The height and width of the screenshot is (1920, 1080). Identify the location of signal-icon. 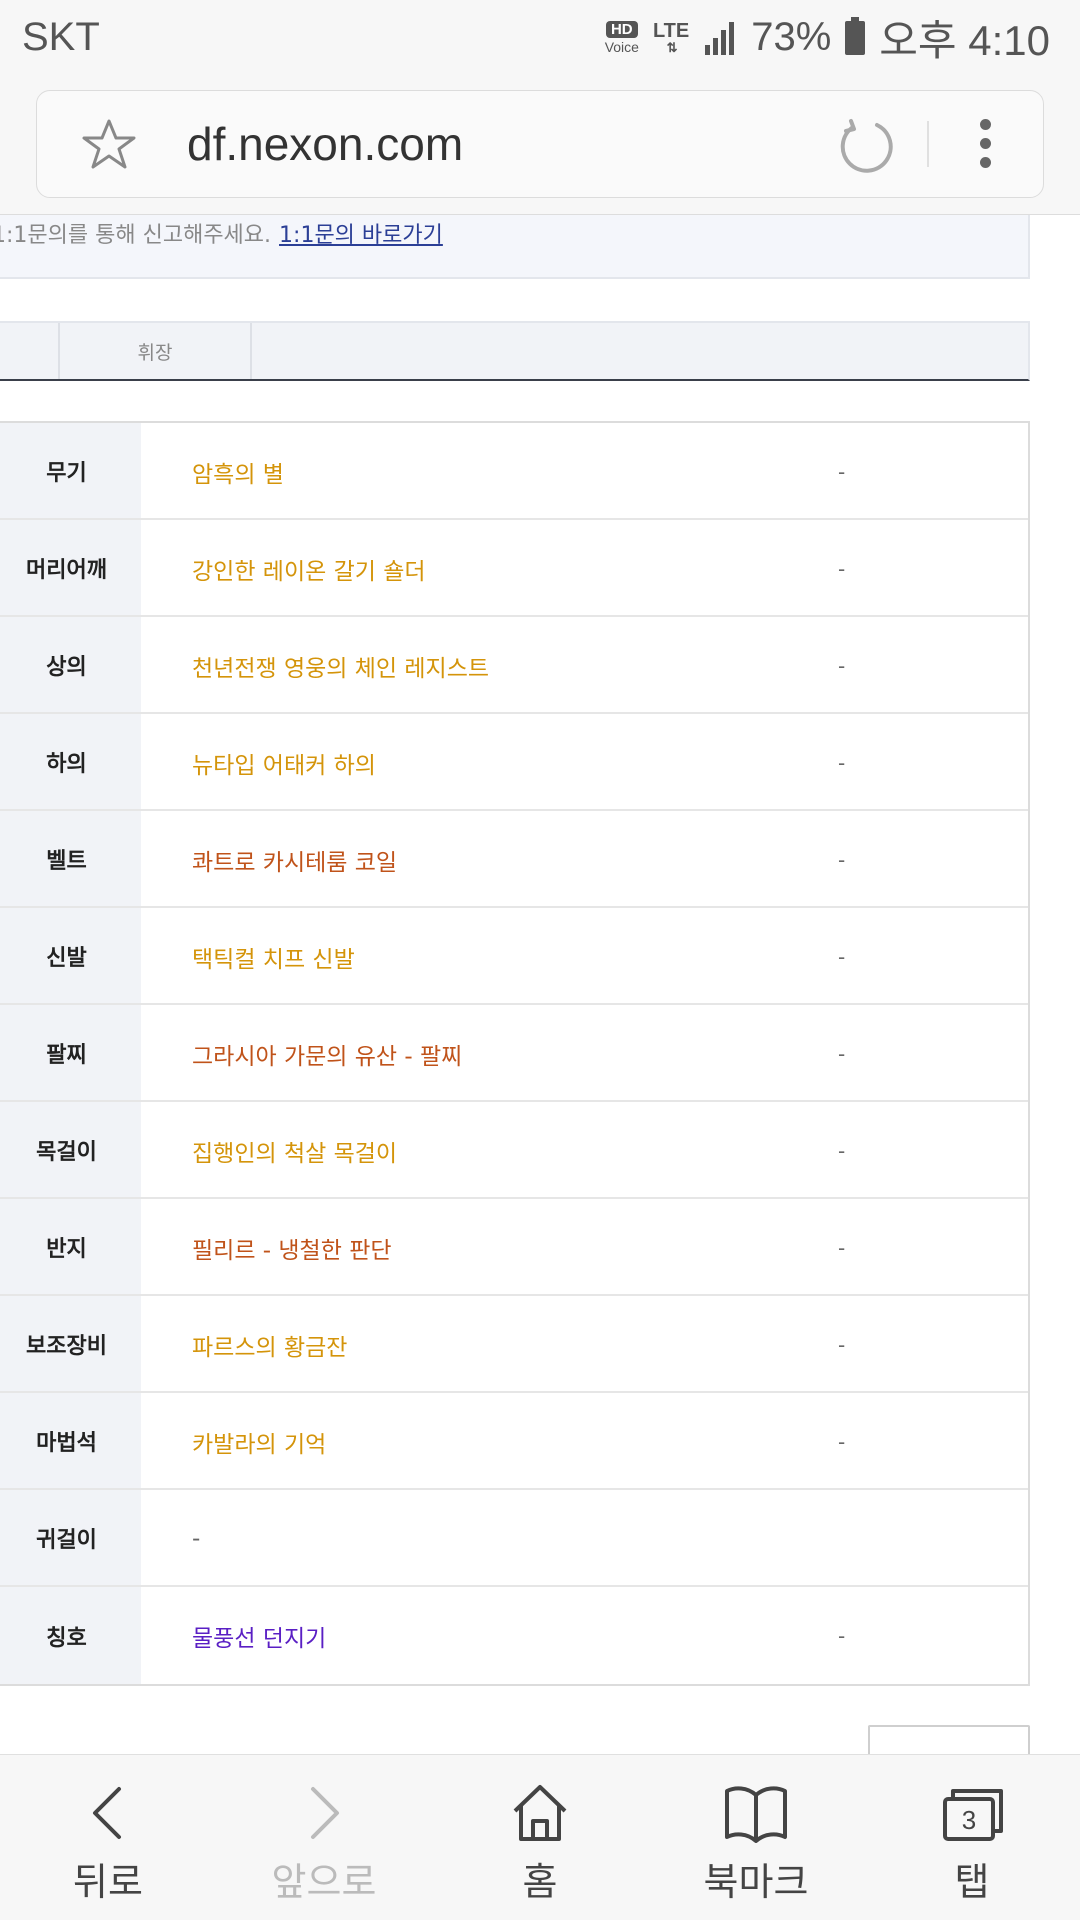
(720, 38).